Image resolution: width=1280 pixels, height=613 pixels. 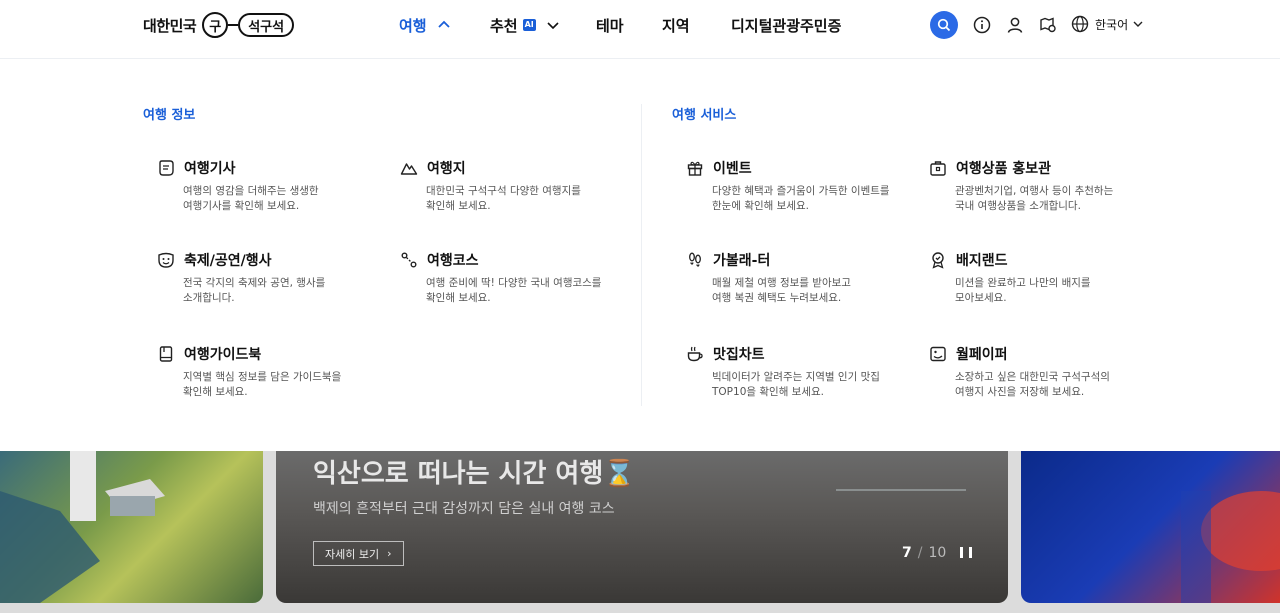 I want to click on menu-item-title: 여행코스, so click(x=453, y=261).